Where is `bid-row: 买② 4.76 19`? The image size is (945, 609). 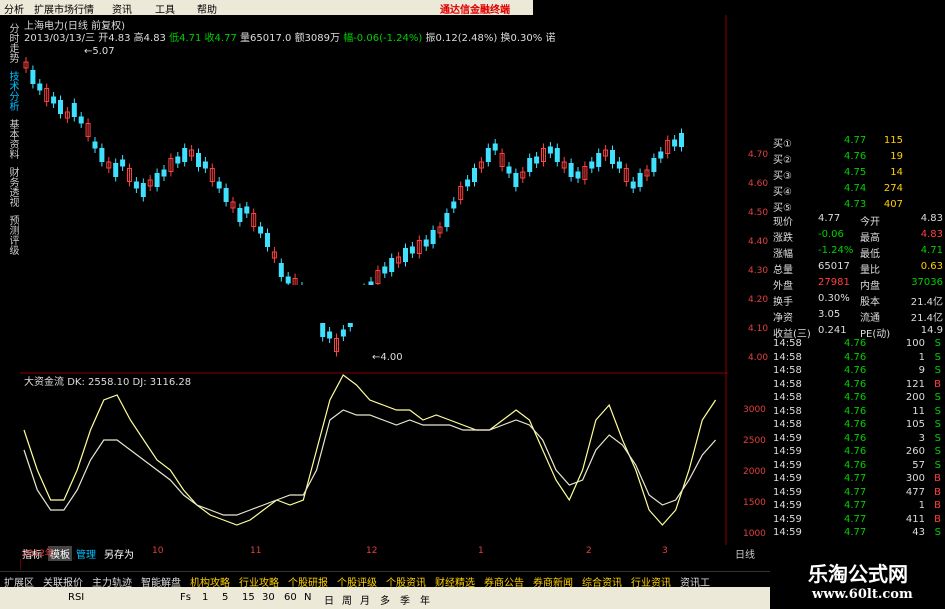 bid-row: 买② 4.76 19 is located at coordinates (857, 158).